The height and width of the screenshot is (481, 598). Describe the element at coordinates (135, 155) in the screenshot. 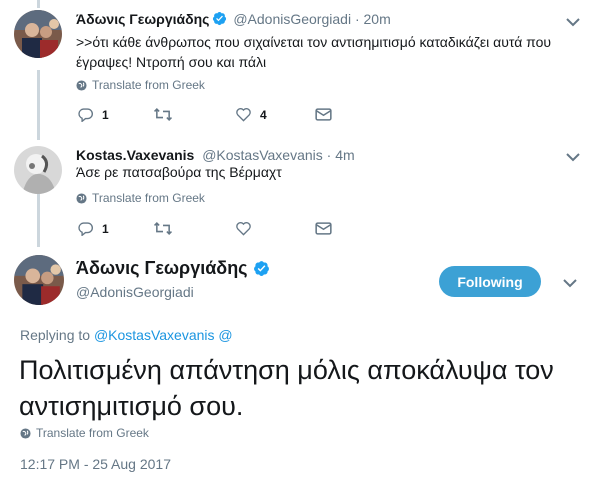

I see `display-name: Kostas.Vaxevanis` at that location.